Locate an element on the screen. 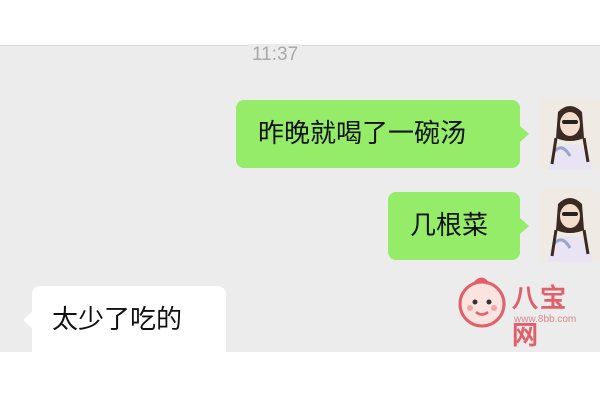 The image size is (600, 400). watermark-url: www.8bb.com is located at coordinates (545, 319).